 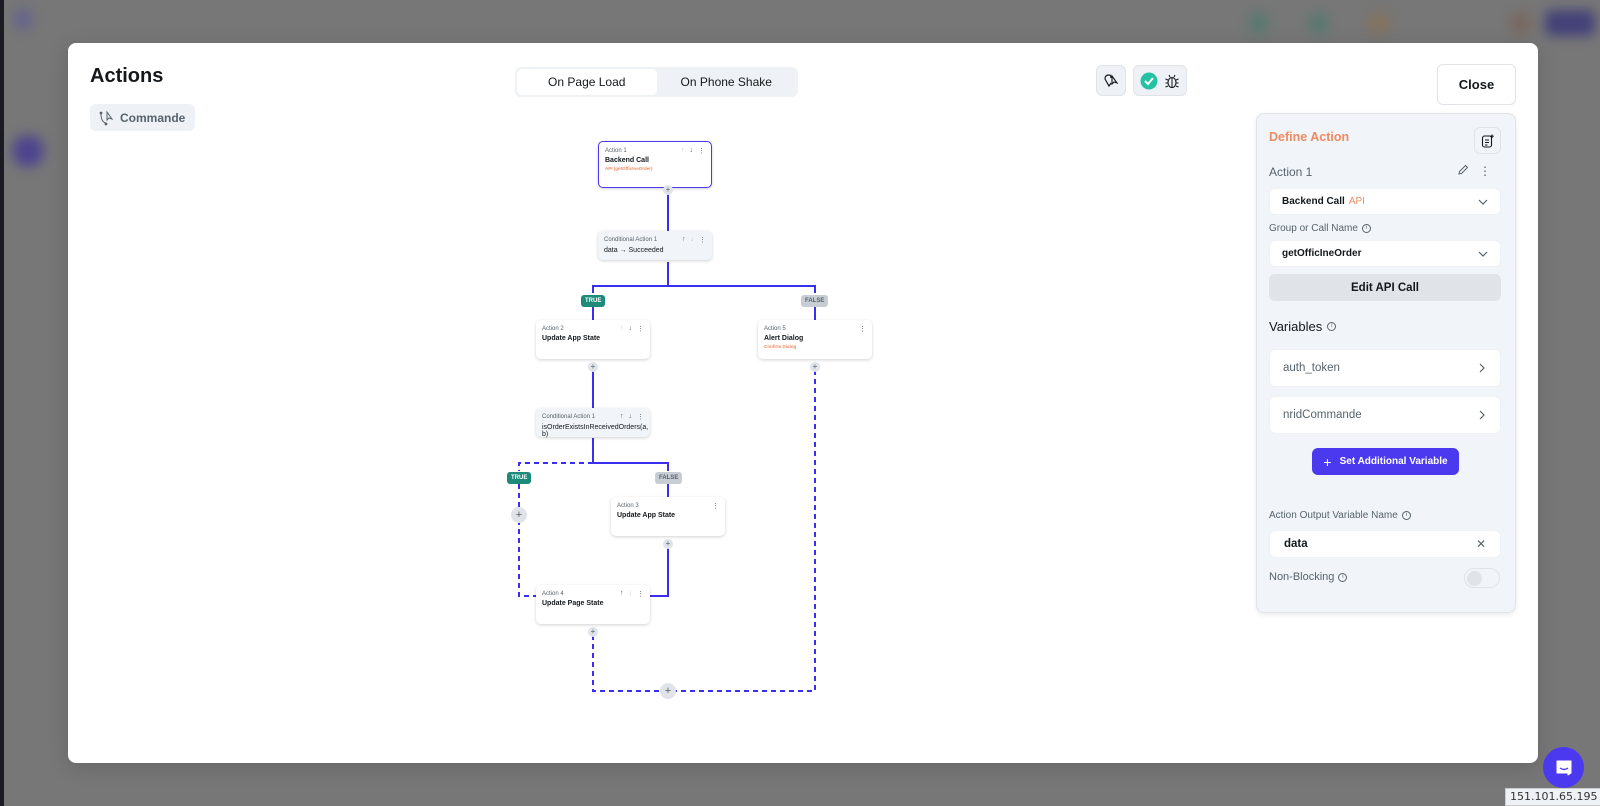 I want to click on action-type-tag: API, so click(x=1356, y=201).